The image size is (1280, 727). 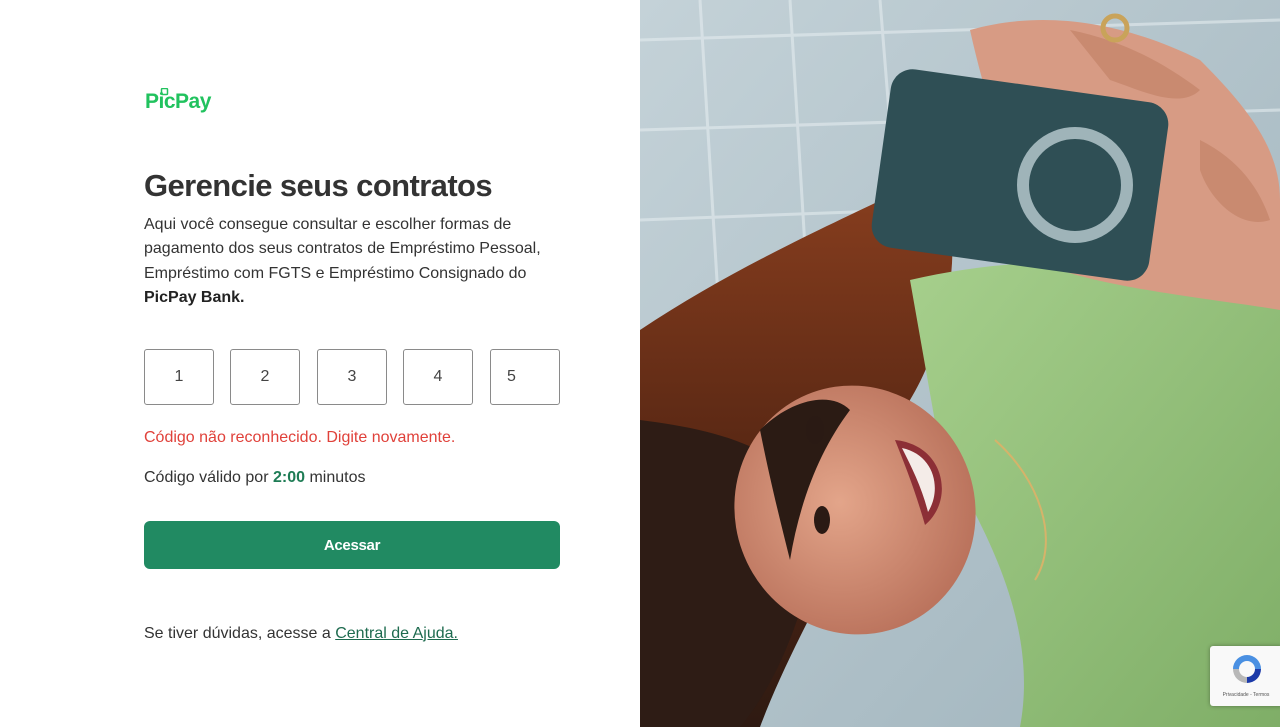 What do you see at coordinates (438, 377) in the screenshot?
I see `code-digit-4: 4` at bounding box center [438, 377].